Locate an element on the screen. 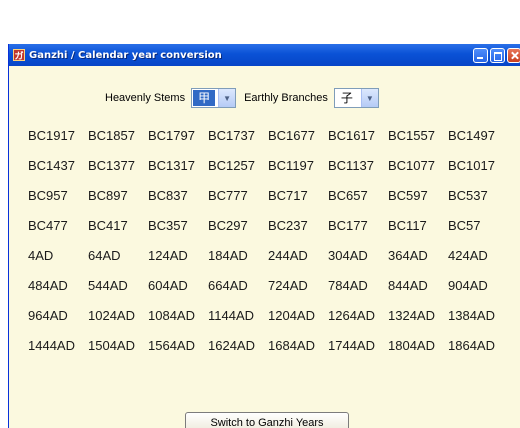 The width and height of the screenshot is (520, 428). year-cell: BC957 is located at coordinates (48, 195).